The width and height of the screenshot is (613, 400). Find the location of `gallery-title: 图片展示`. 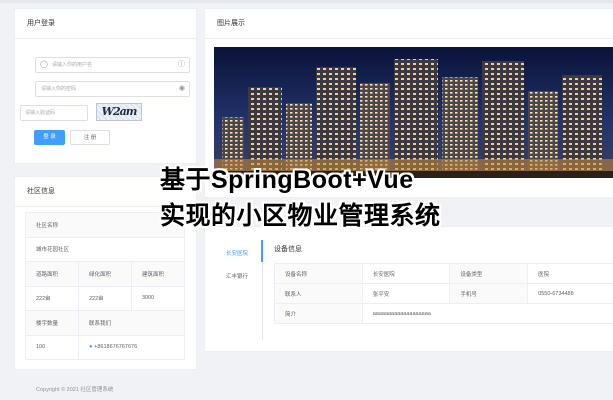

gallery-title: 图片展示 is located at coordinates (409, 24).